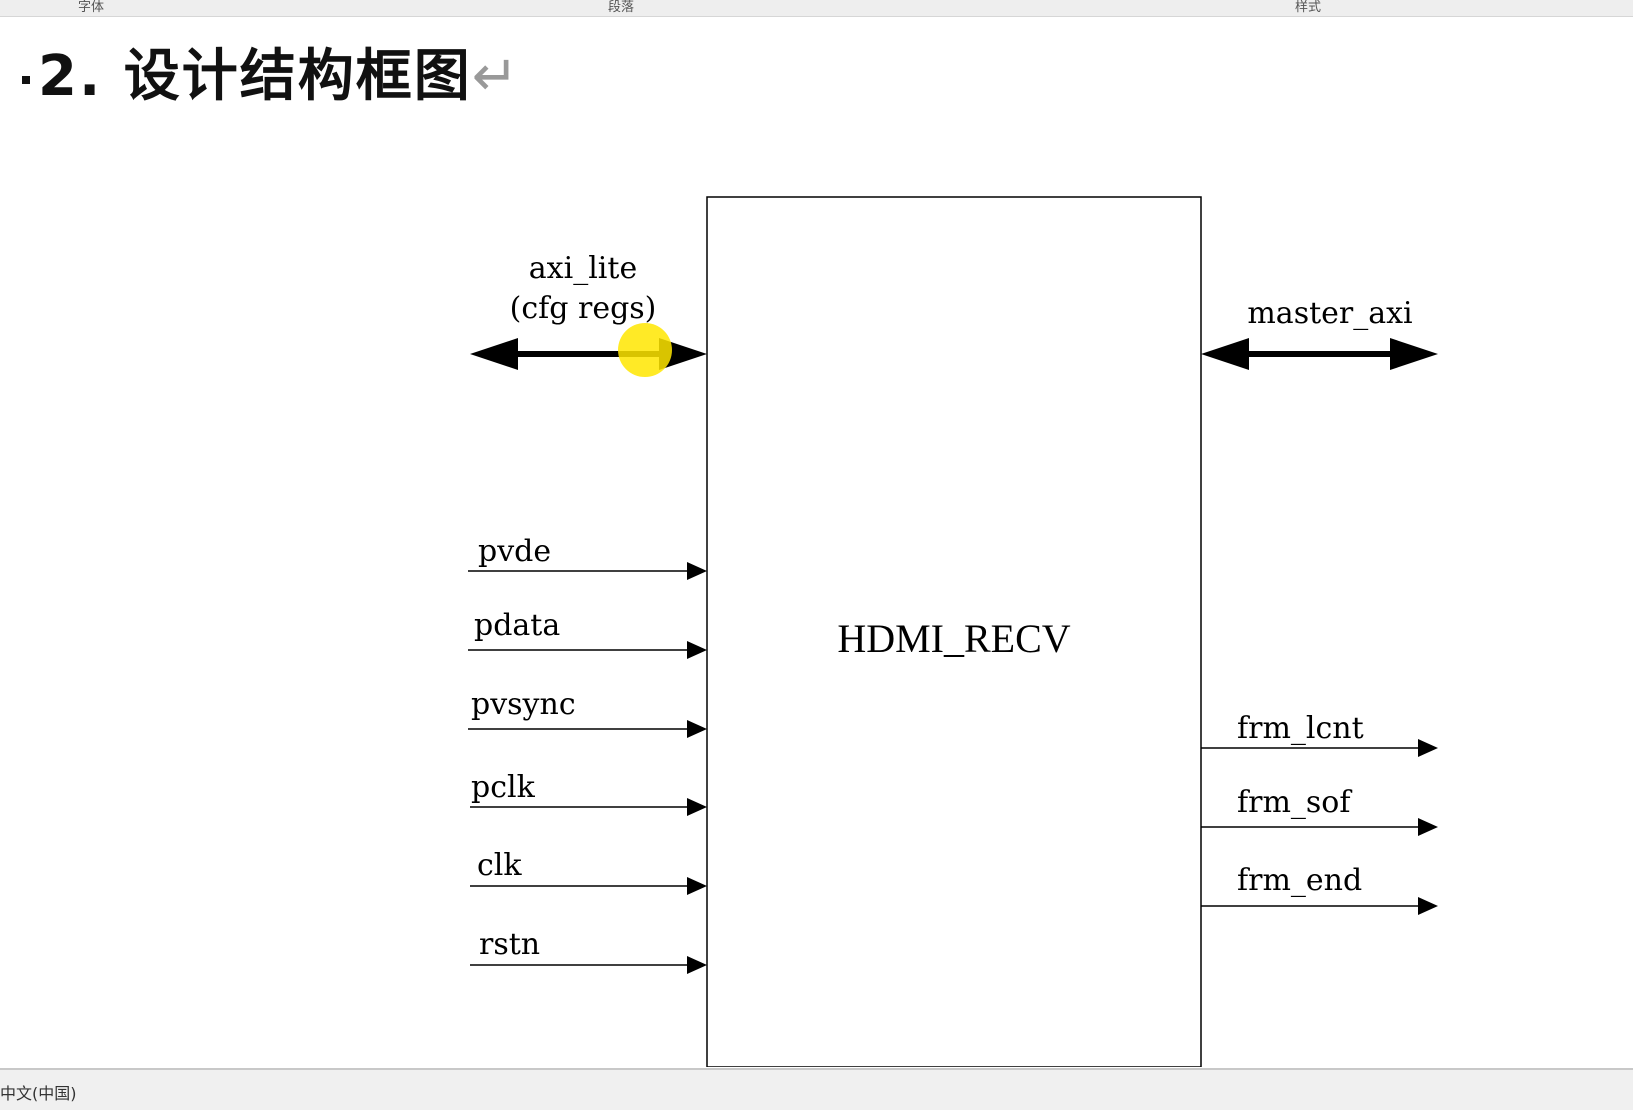 This screenshot has width=1633, height=1110. What do you see at coordinates (588, 793) in the screenshot?
I see `input-signal-pclk: pclk` at bounding box center [588, 793].